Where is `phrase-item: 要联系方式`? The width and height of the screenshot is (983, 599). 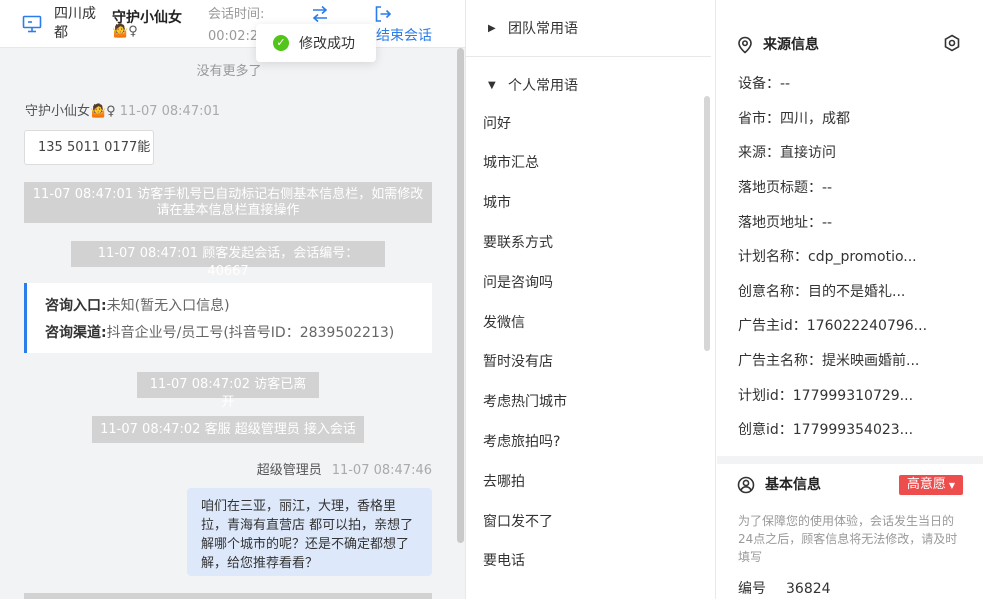
phrase-item: 要联系方式 is located at coordinates (518, 243).